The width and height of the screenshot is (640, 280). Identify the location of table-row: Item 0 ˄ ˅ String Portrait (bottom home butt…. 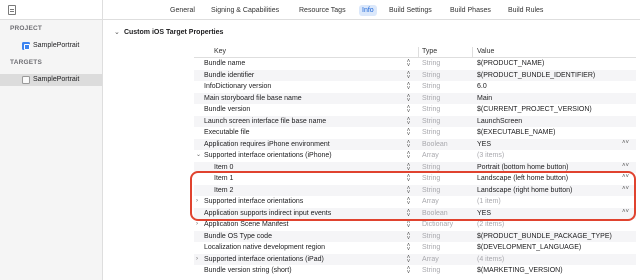
(415, 167).